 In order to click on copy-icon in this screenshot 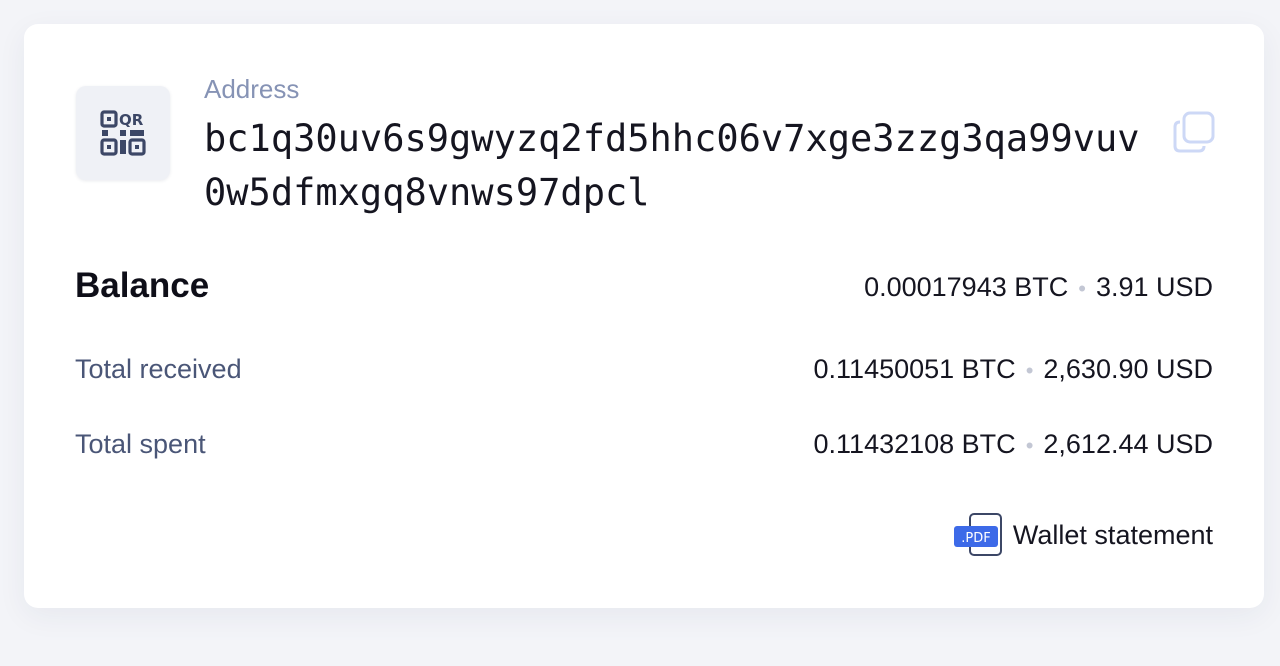, I will do `click(1194, 132)`.